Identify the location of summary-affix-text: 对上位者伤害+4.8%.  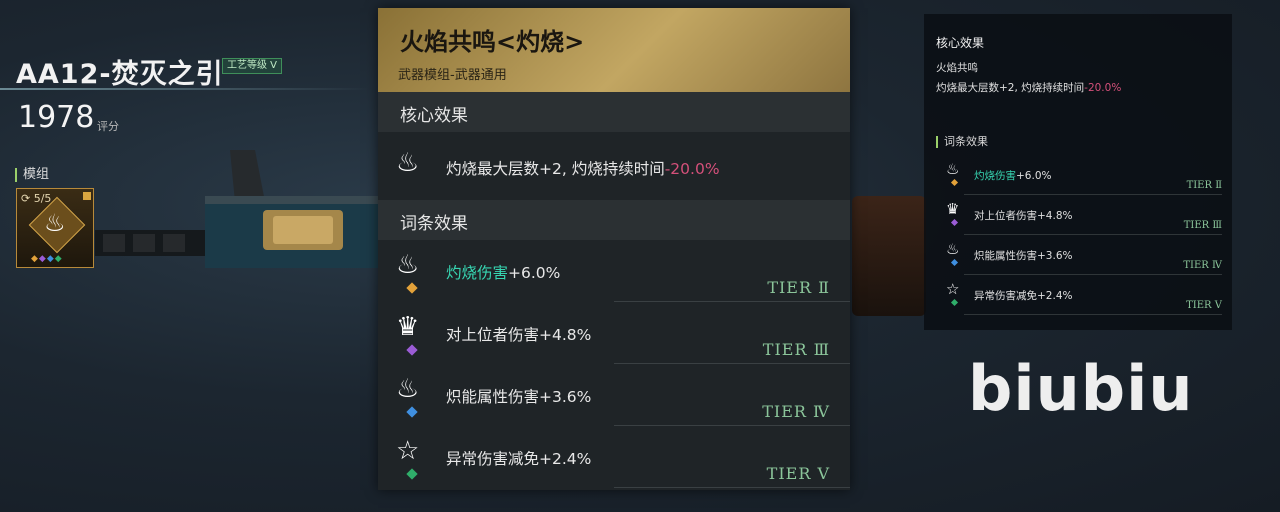
(1023, 216).